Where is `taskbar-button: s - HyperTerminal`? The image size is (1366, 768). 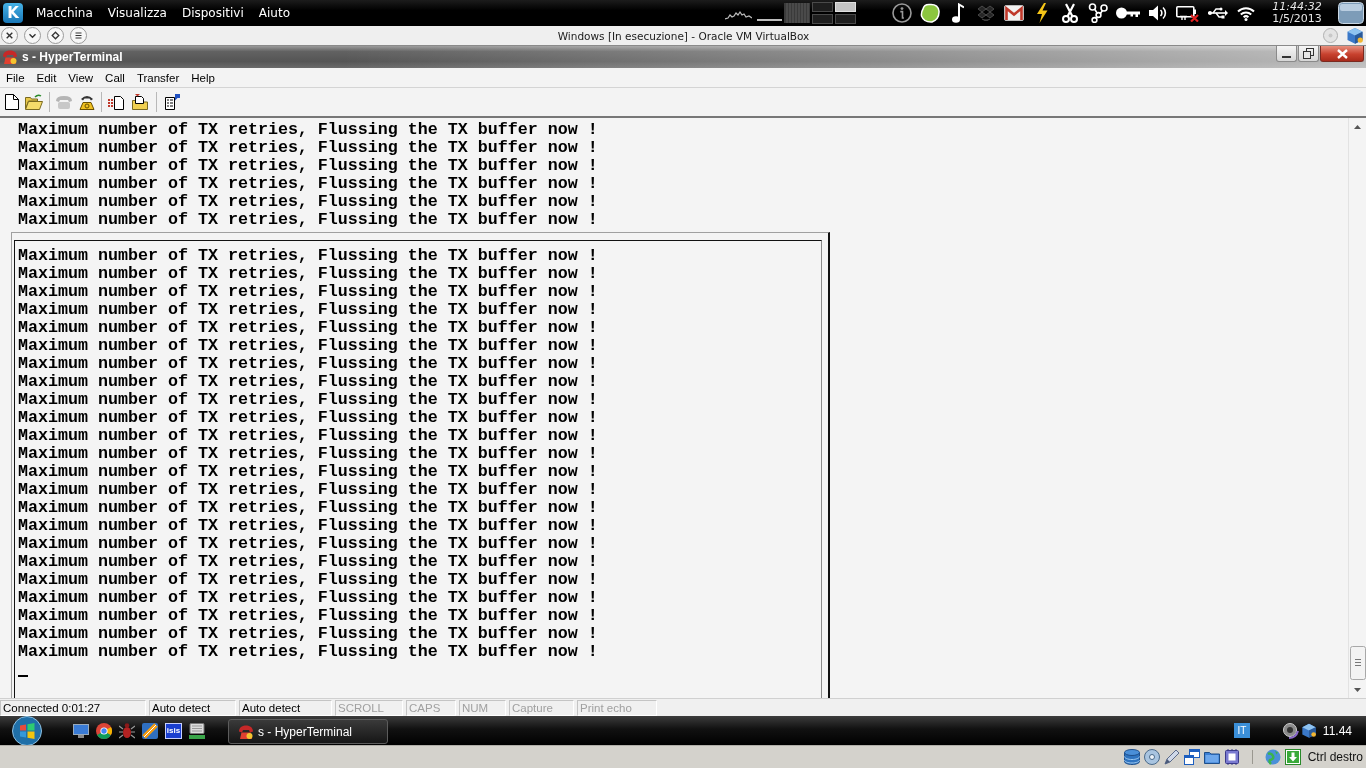
taskbar-button: s - HyperTerminal is located at coordinates (308, 731).